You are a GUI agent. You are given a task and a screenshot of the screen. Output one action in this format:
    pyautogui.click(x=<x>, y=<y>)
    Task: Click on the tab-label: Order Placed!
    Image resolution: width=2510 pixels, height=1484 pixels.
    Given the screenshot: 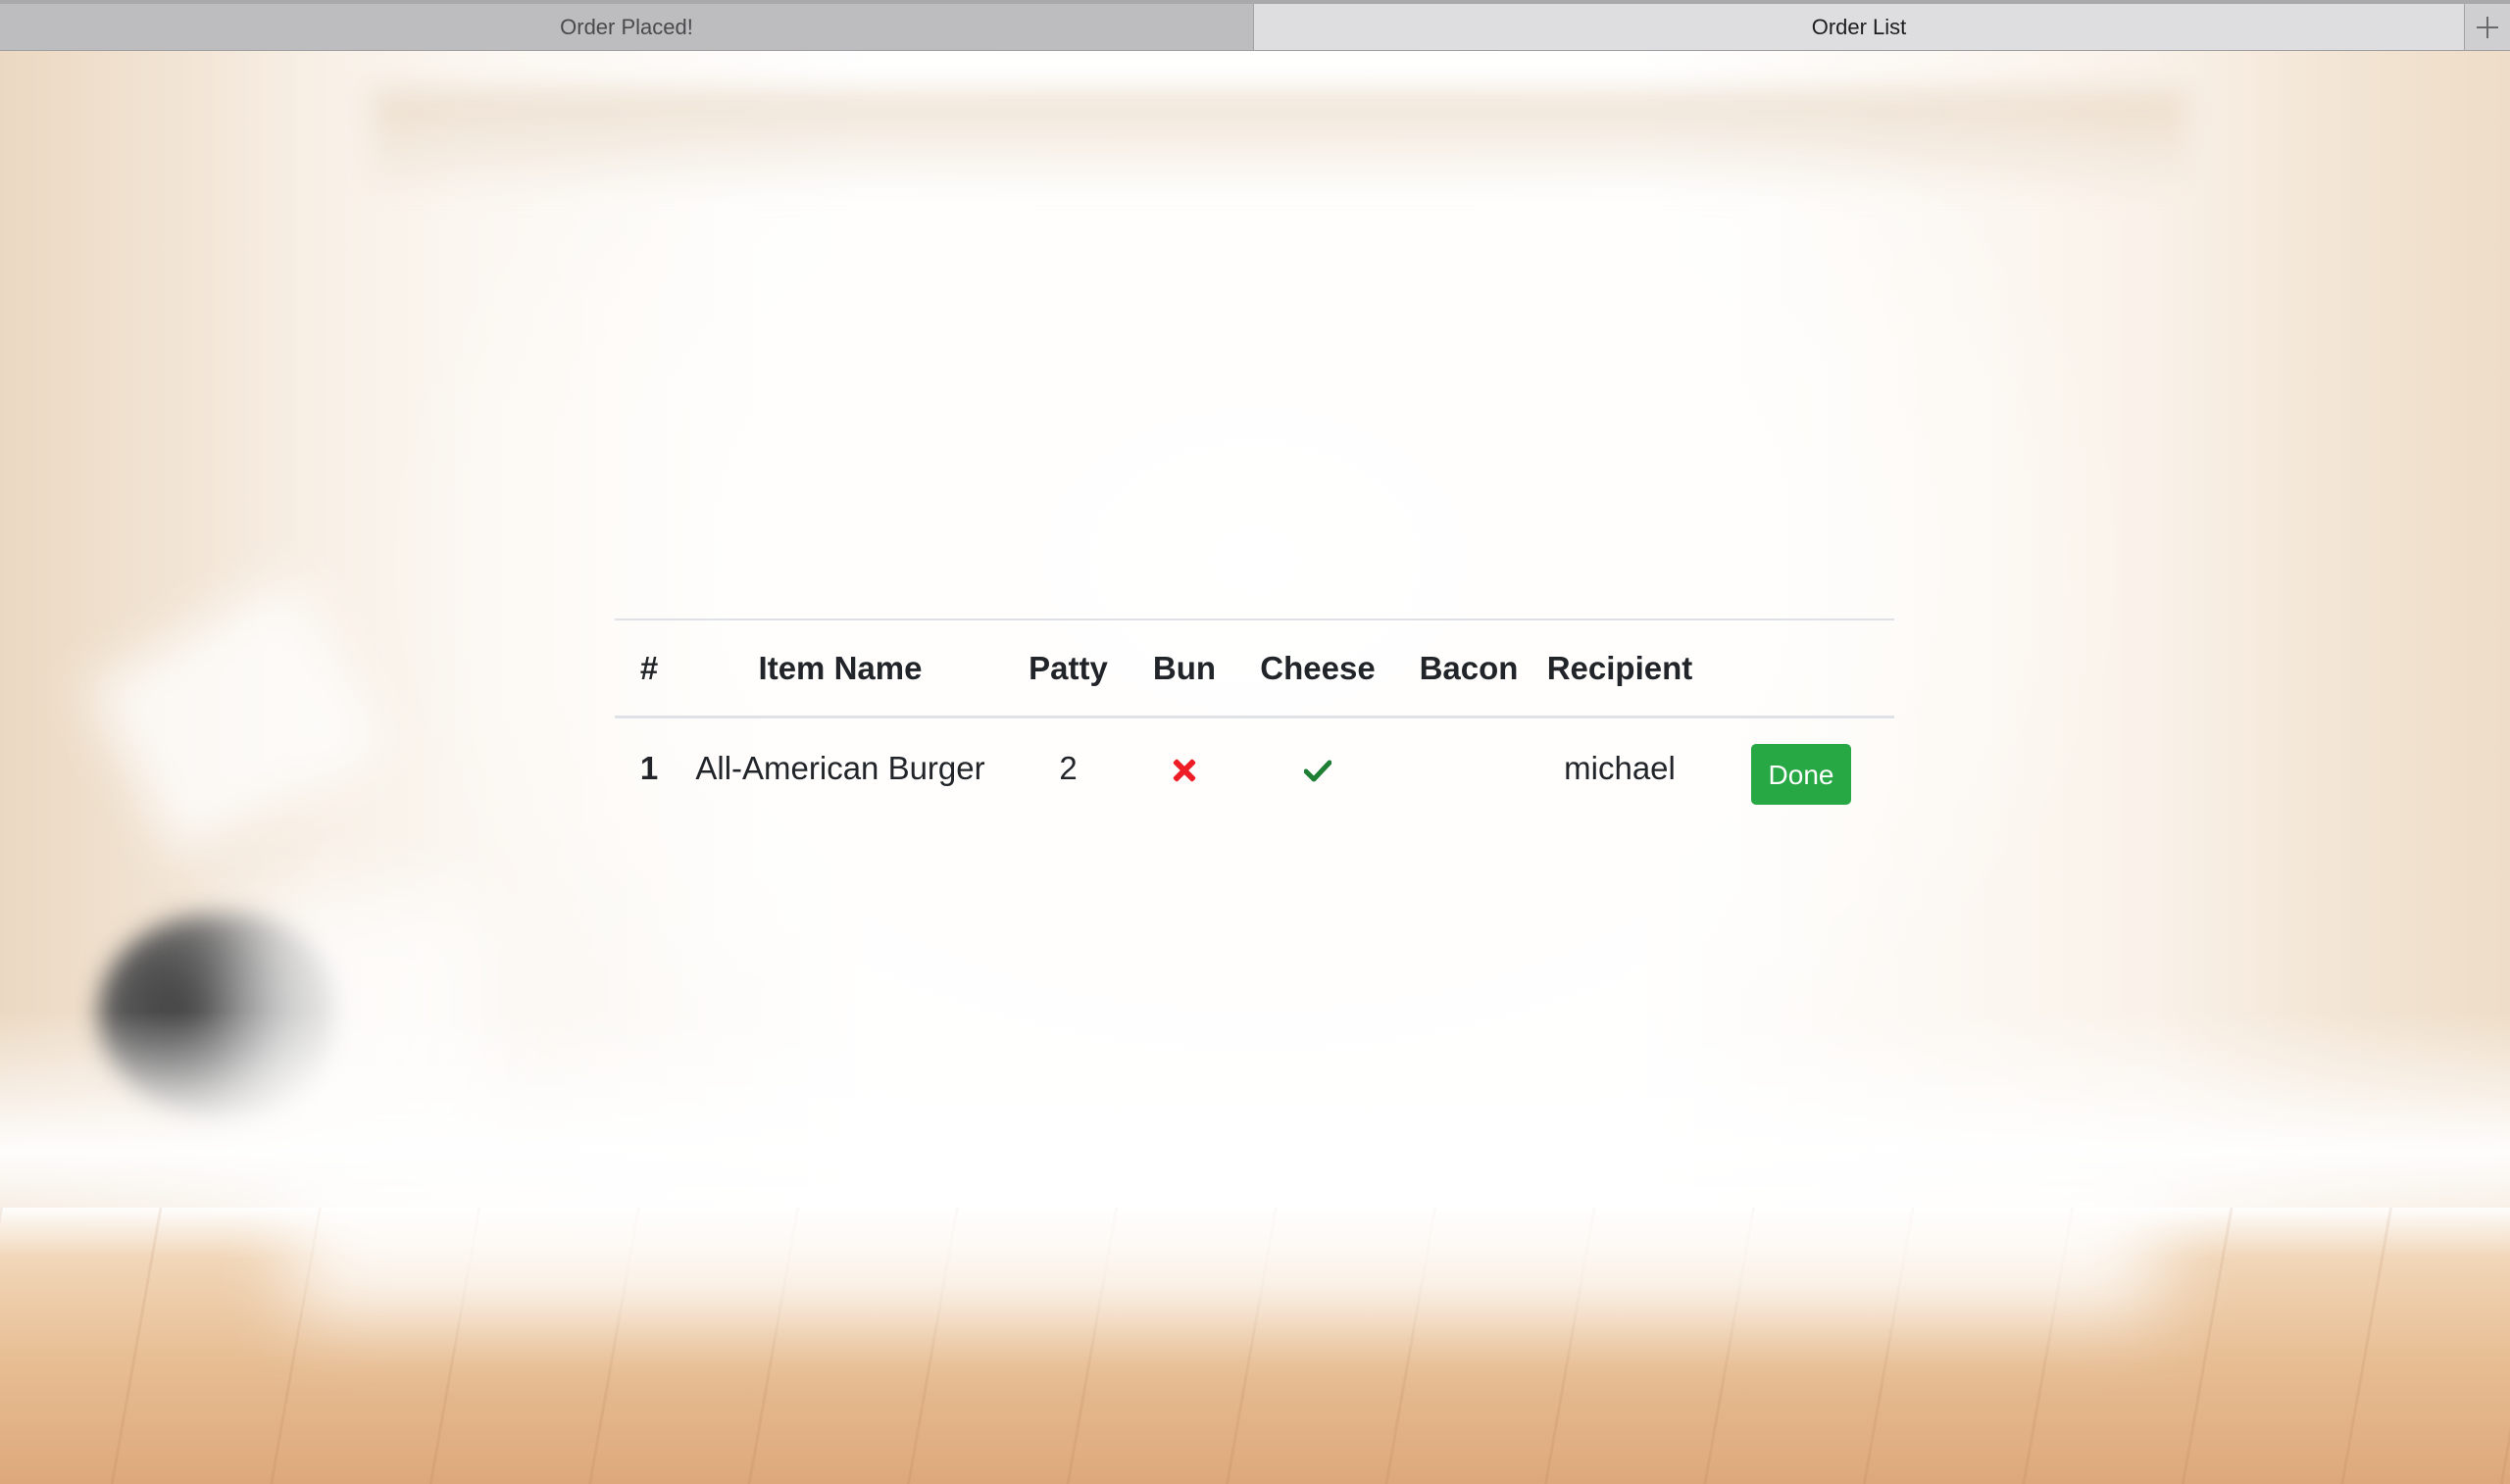 What is the action you would take?
    pyautogui.click(x=626, y=26)
    